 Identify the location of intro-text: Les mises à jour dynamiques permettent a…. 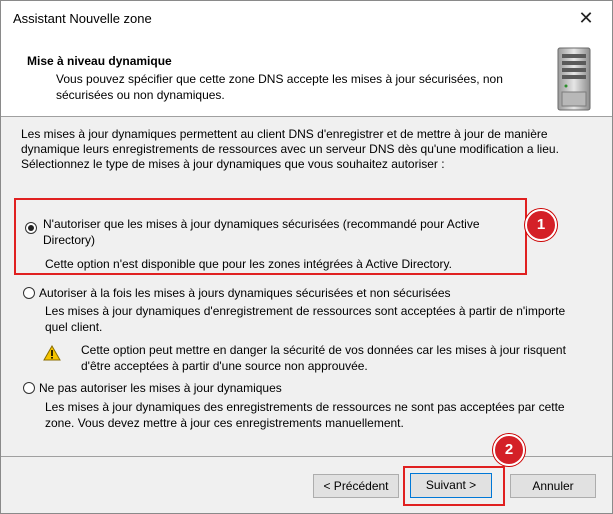
(301, 149).